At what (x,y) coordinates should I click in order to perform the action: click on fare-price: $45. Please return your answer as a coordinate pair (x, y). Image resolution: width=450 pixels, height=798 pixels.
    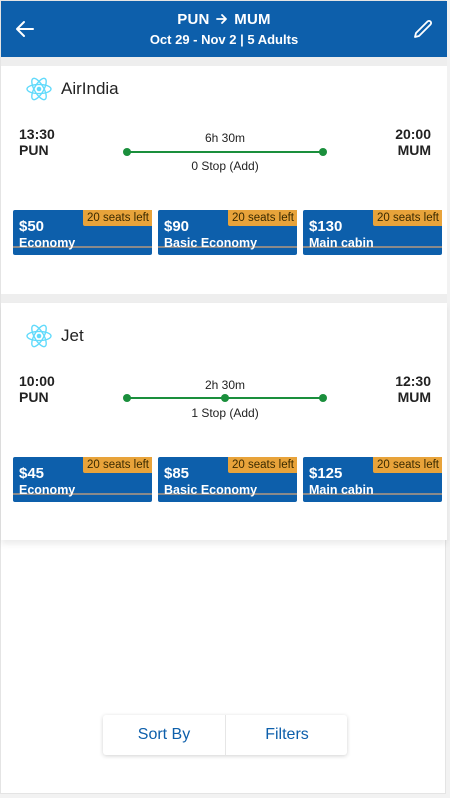
    Looking at the image, I should click on (32, 473).